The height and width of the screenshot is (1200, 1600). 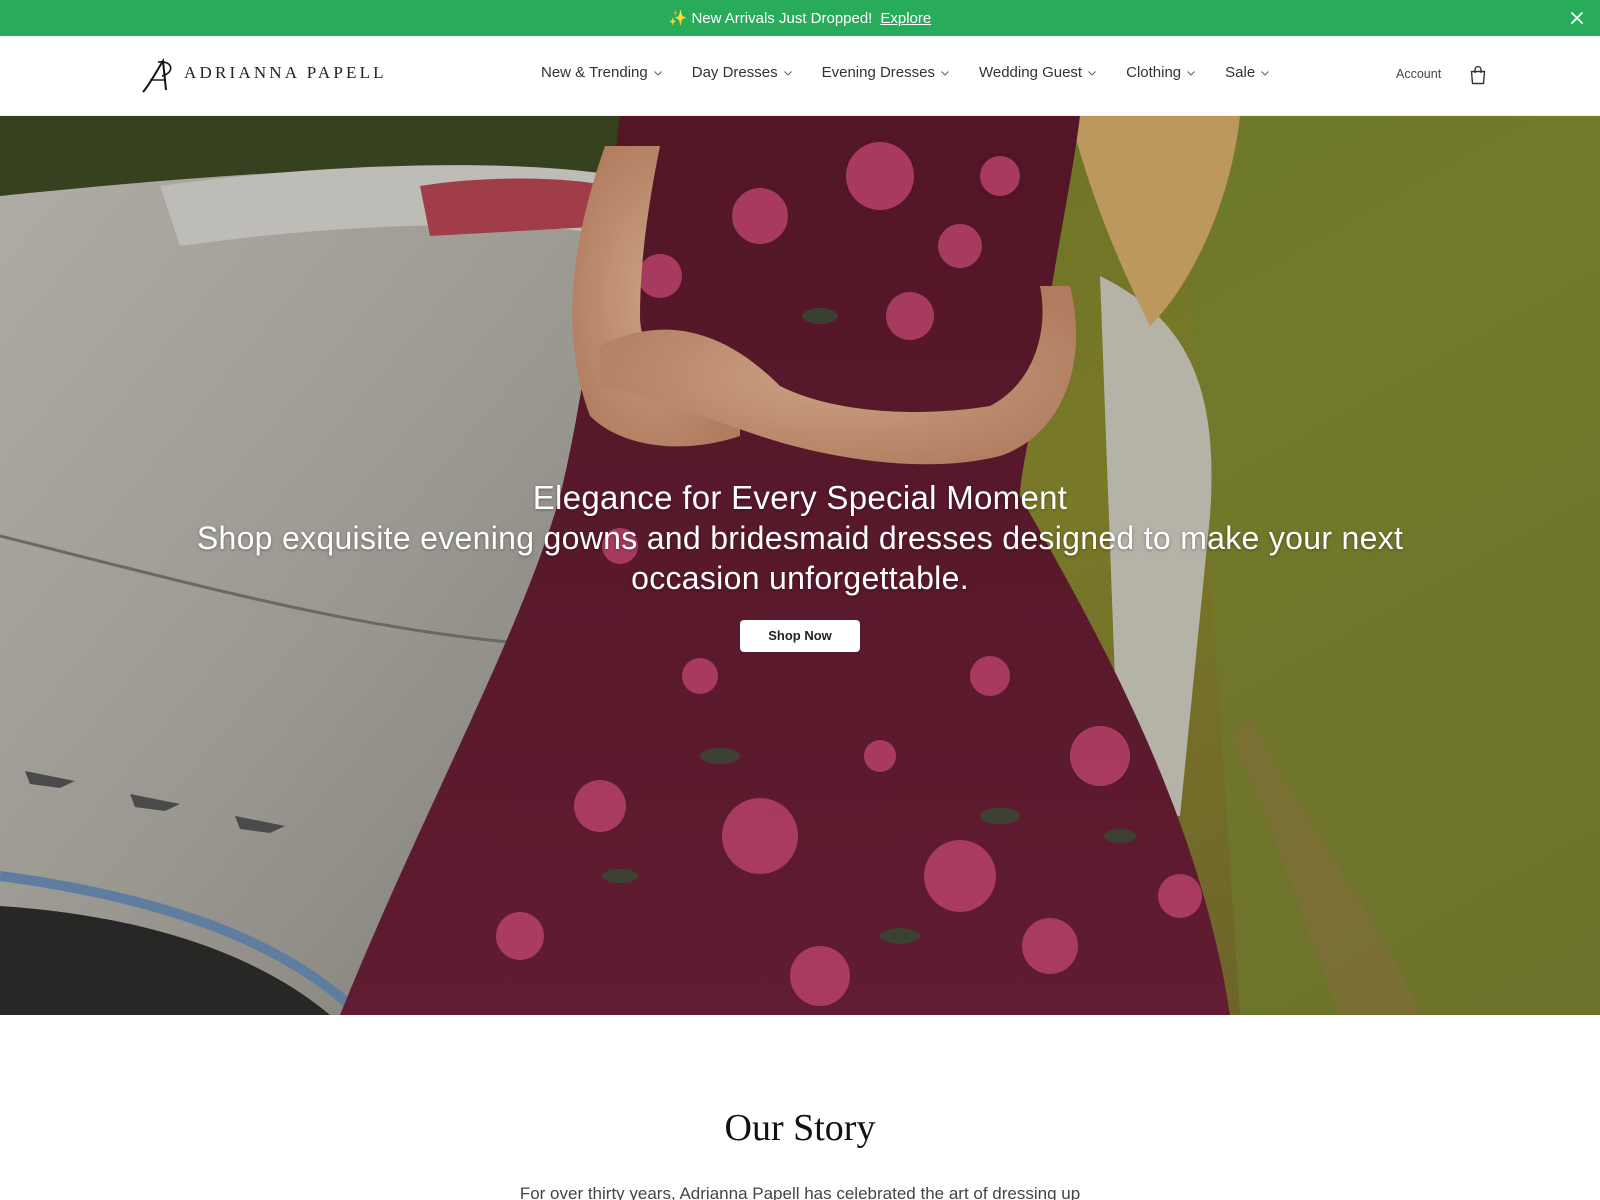 I want to click on shop-now-button: Shop Now, so click(x=800, y=636).